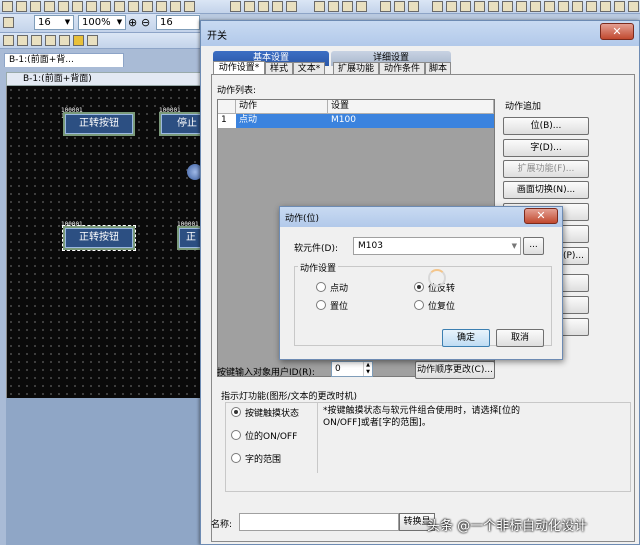  I want to click on name-field, so click(319, 522).